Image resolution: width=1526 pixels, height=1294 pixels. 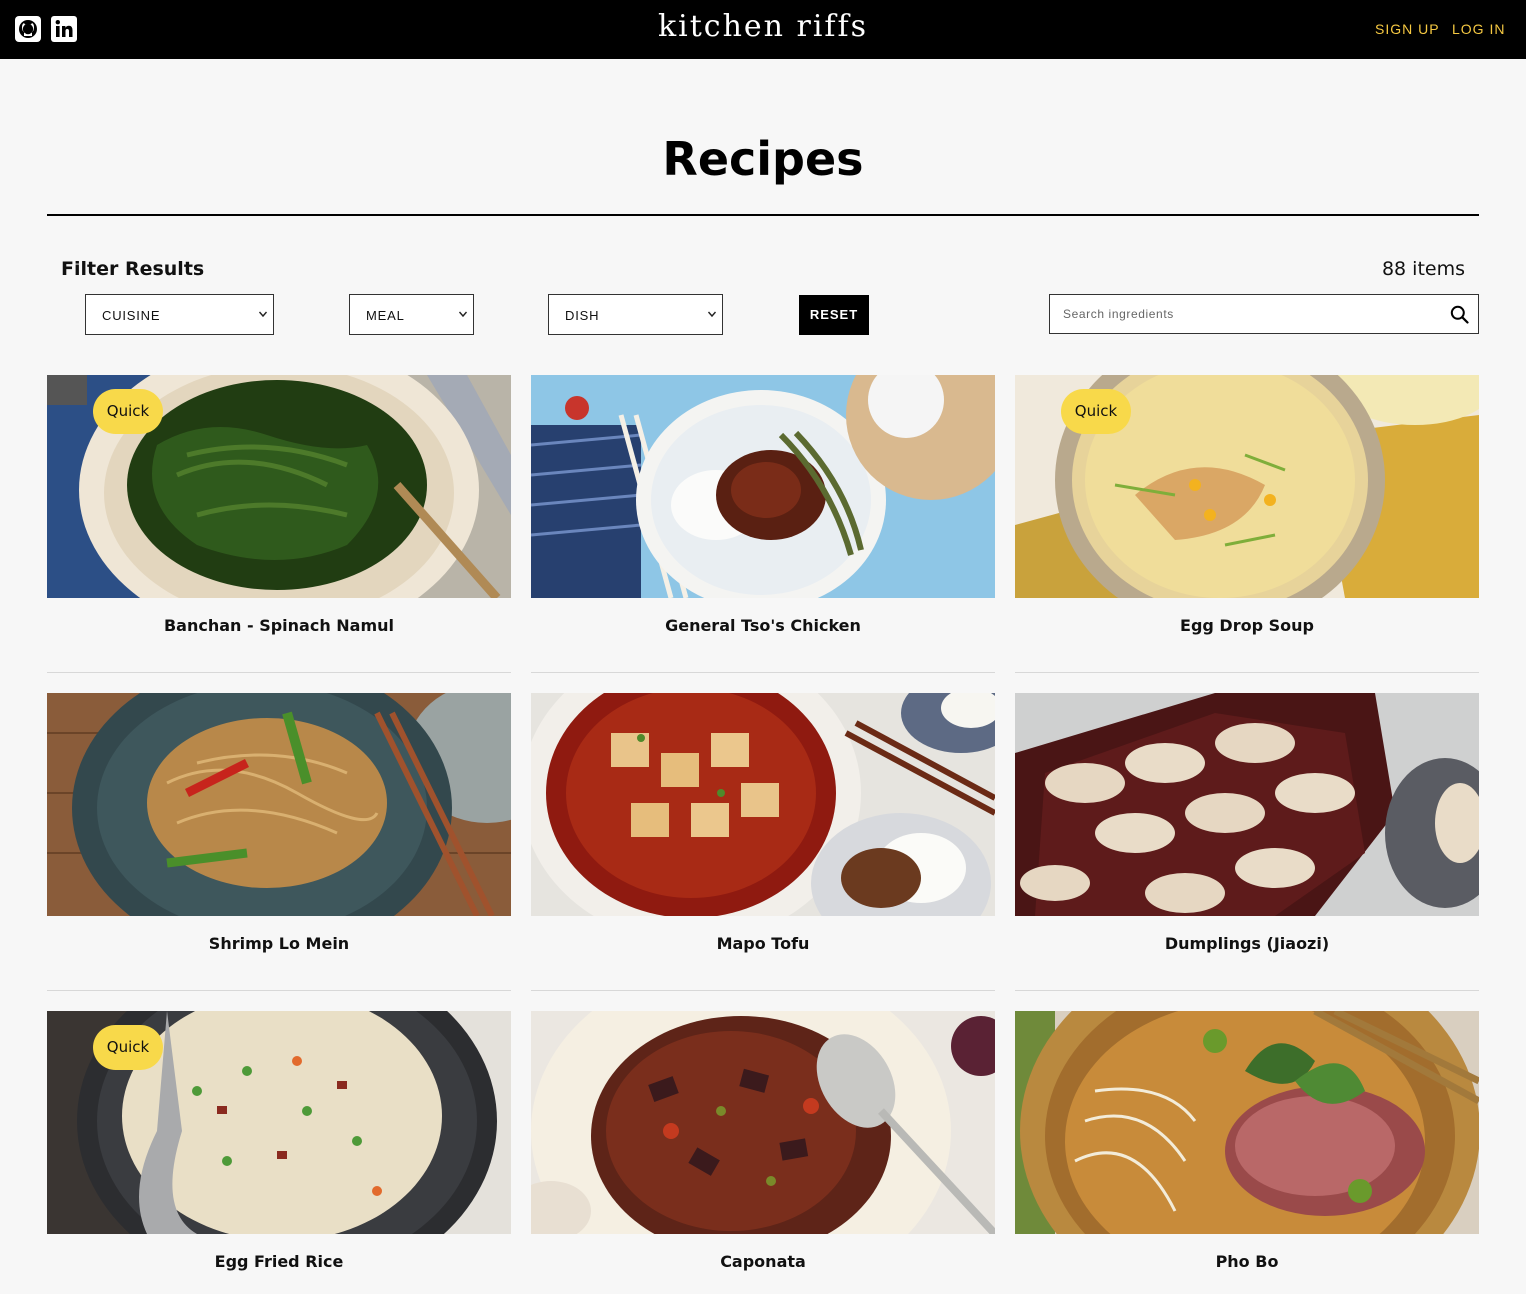 I want to click on pho-bo-image, so click(x=1247, y=1122).